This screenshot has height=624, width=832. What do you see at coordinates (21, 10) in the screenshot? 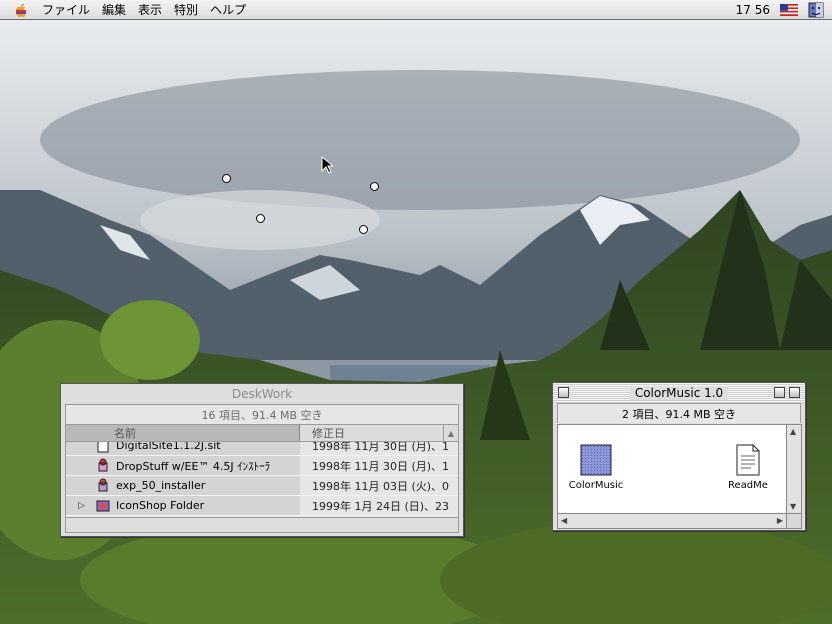
I see `apple-menu-icon` at bounding box center [21, 10].